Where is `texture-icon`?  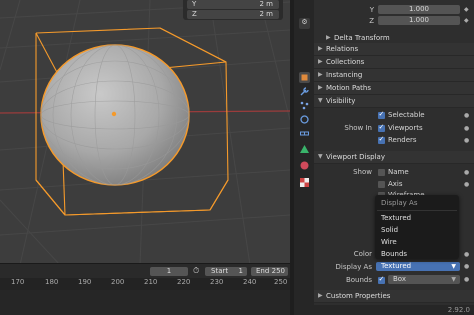
texture-icon is located at coordinates (304, 182).